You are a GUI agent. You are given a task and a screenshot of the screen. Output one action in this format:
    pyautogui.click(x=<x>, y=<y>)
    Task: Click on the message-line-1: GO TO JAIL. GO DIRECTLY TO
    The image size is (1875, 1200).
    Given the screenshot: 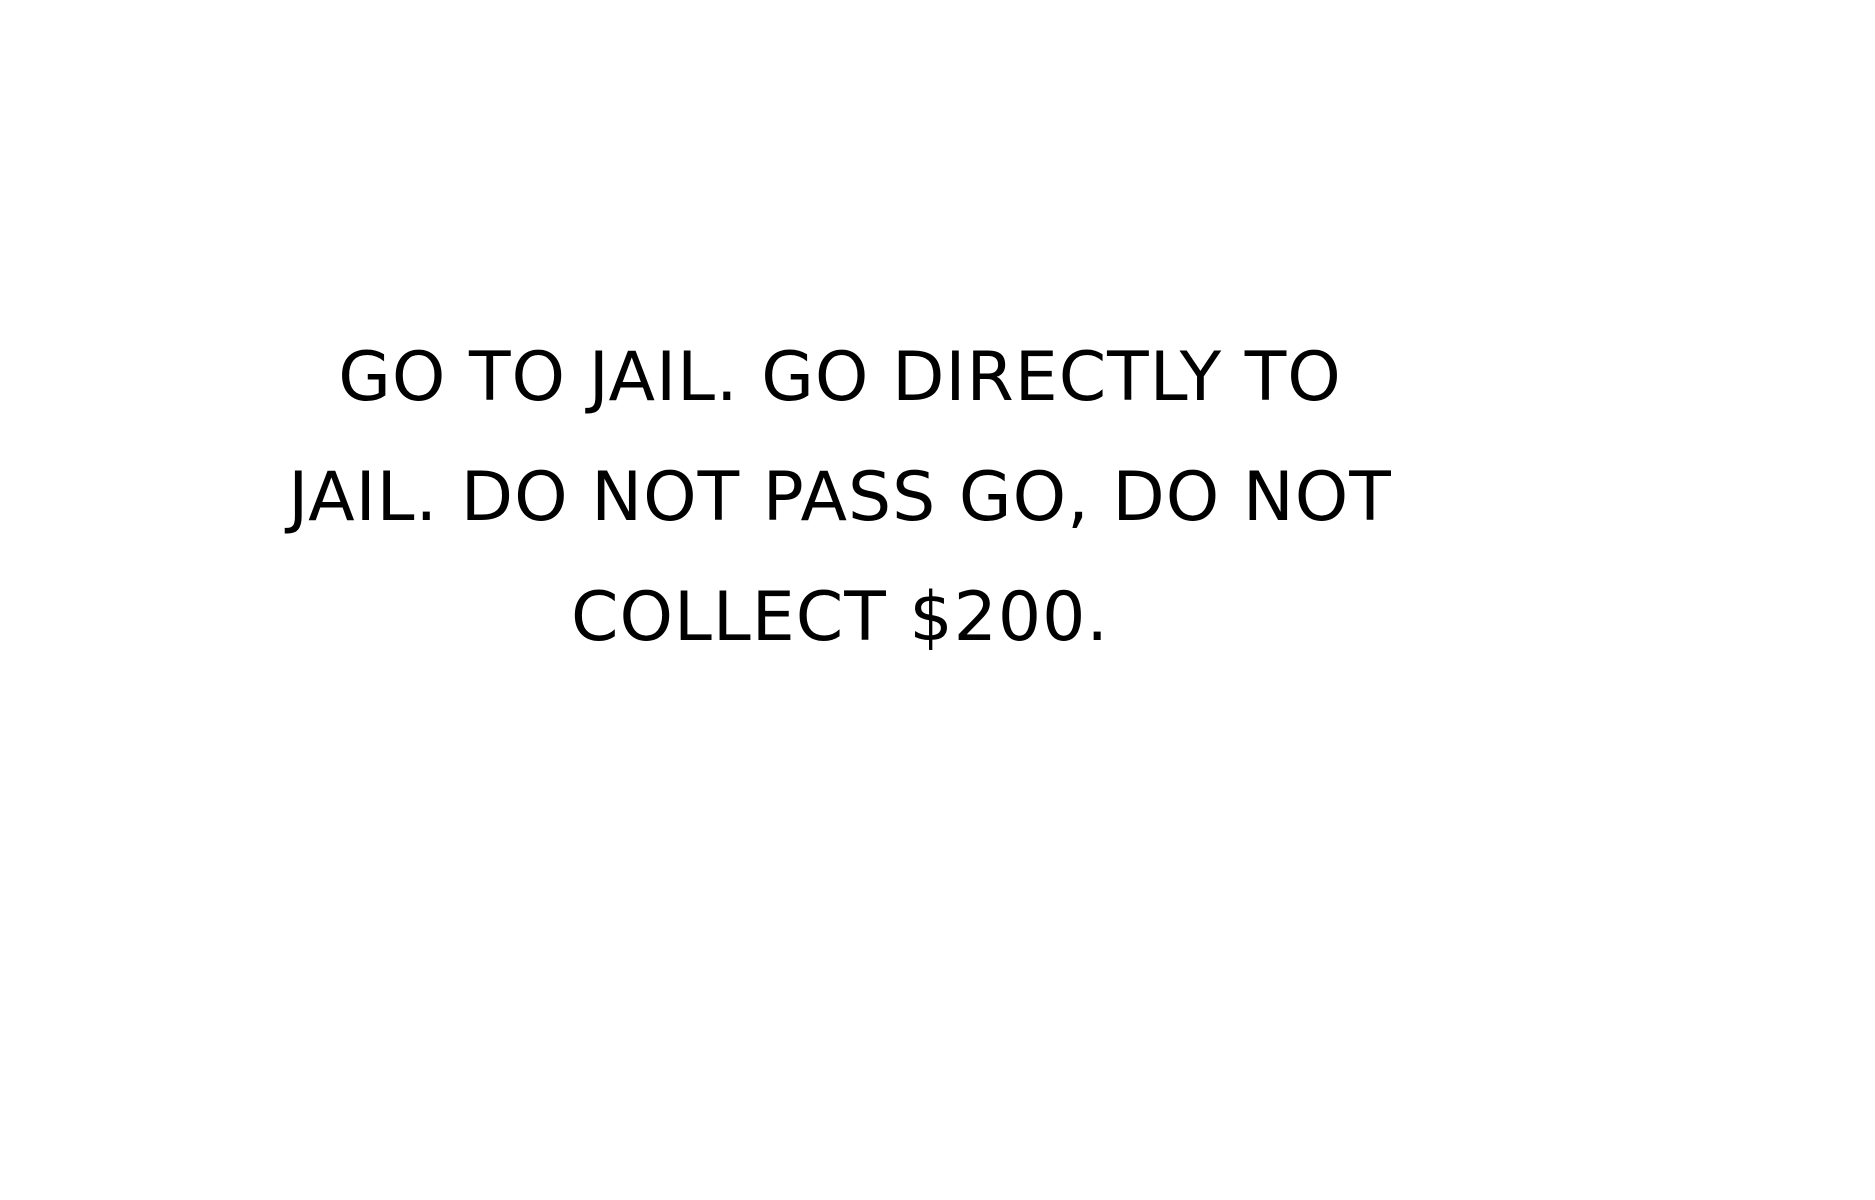 What is the action you would take?
    pyautogui.click(x=840, y=377)
    